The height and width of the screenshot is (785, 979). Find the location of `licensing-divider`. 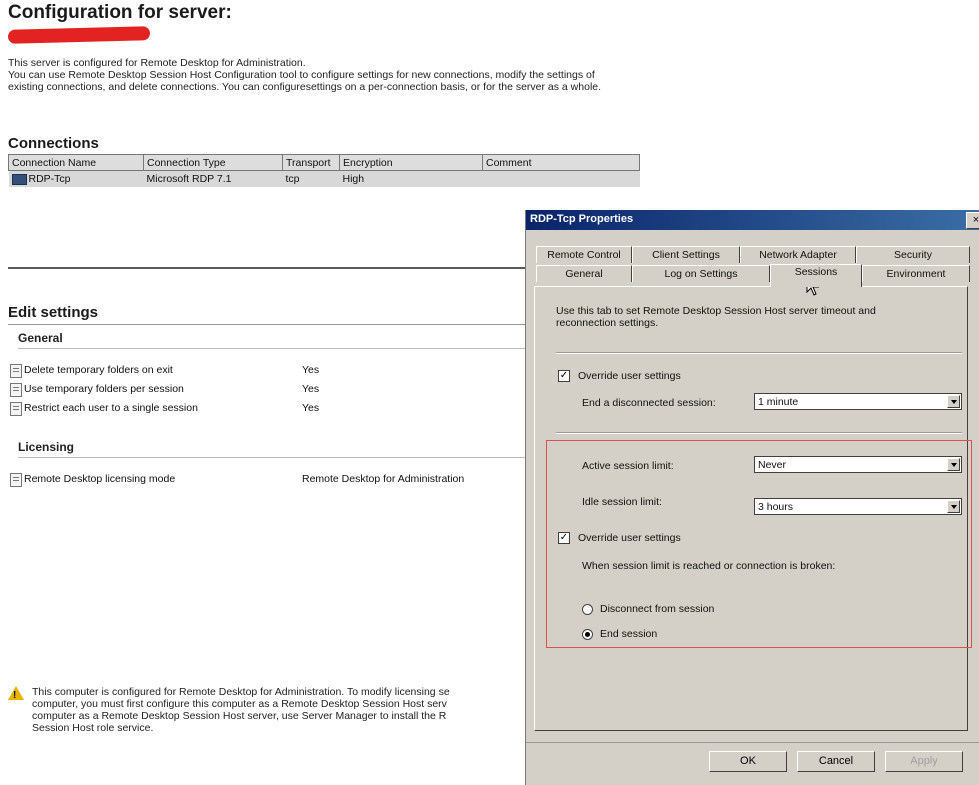

licensing-divider is located at coordinates (273, 457).